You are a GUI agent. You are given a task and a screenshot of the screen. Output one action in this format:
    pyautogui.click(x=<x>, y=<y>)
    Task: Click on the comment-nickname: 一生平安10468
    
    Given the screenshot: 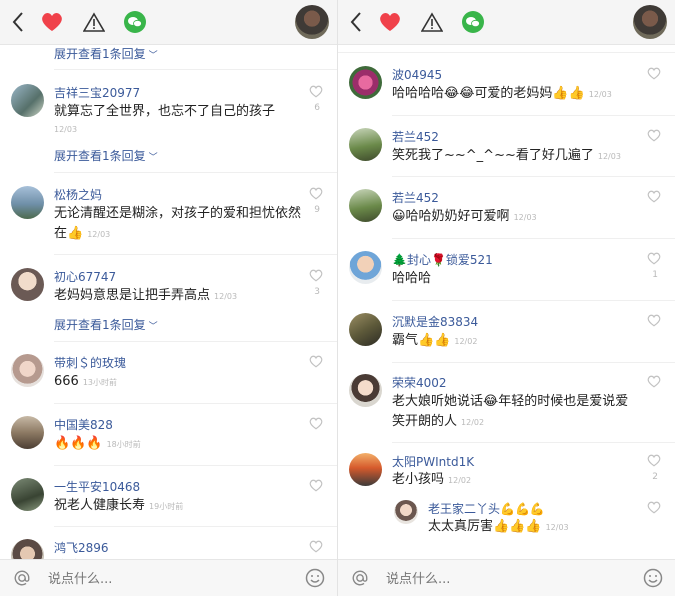 What is the action you would take?
    pyautogui.click(x=97, y=486)
    